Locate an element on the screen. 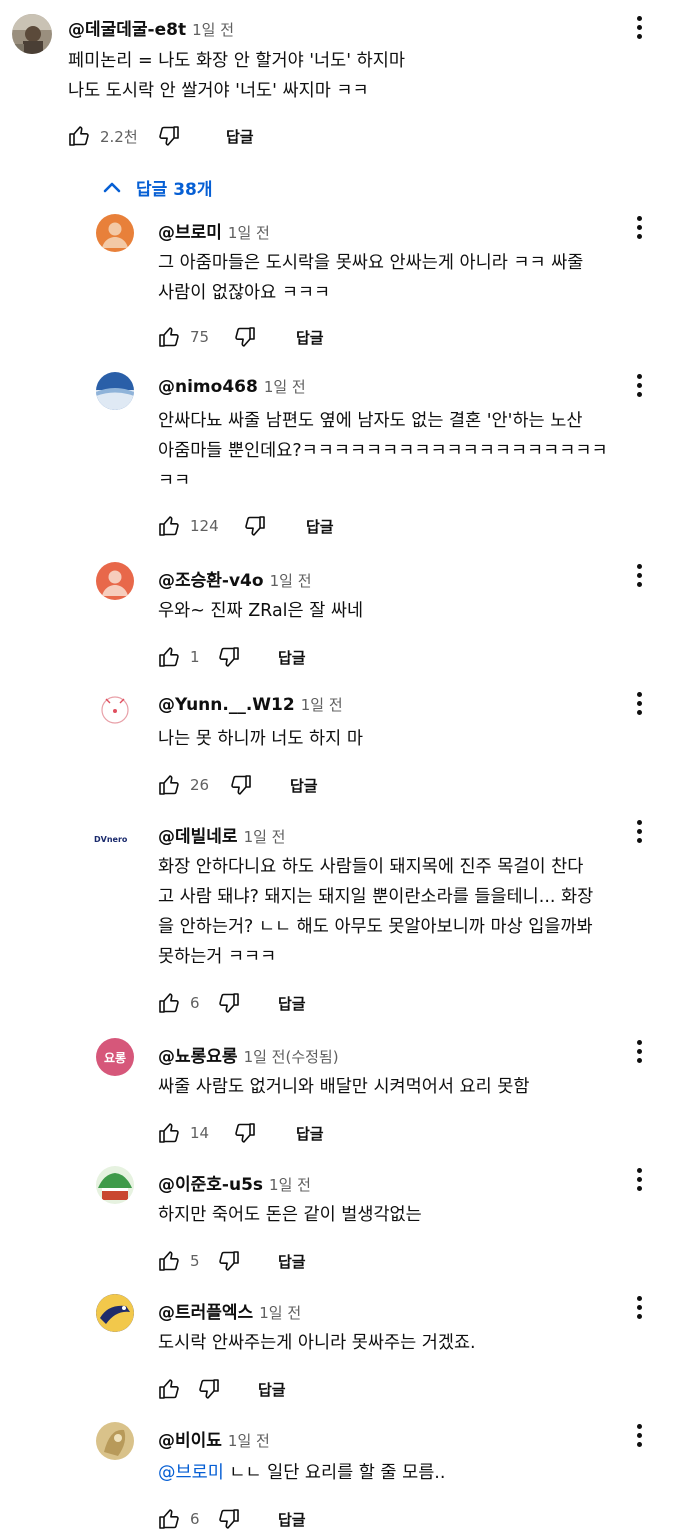 The height and width of the screenshot is (1537, 675). reply-text: 하지만 죽어도 돈은 같이 벌생각없는 is located at coordinates (290, 1215).